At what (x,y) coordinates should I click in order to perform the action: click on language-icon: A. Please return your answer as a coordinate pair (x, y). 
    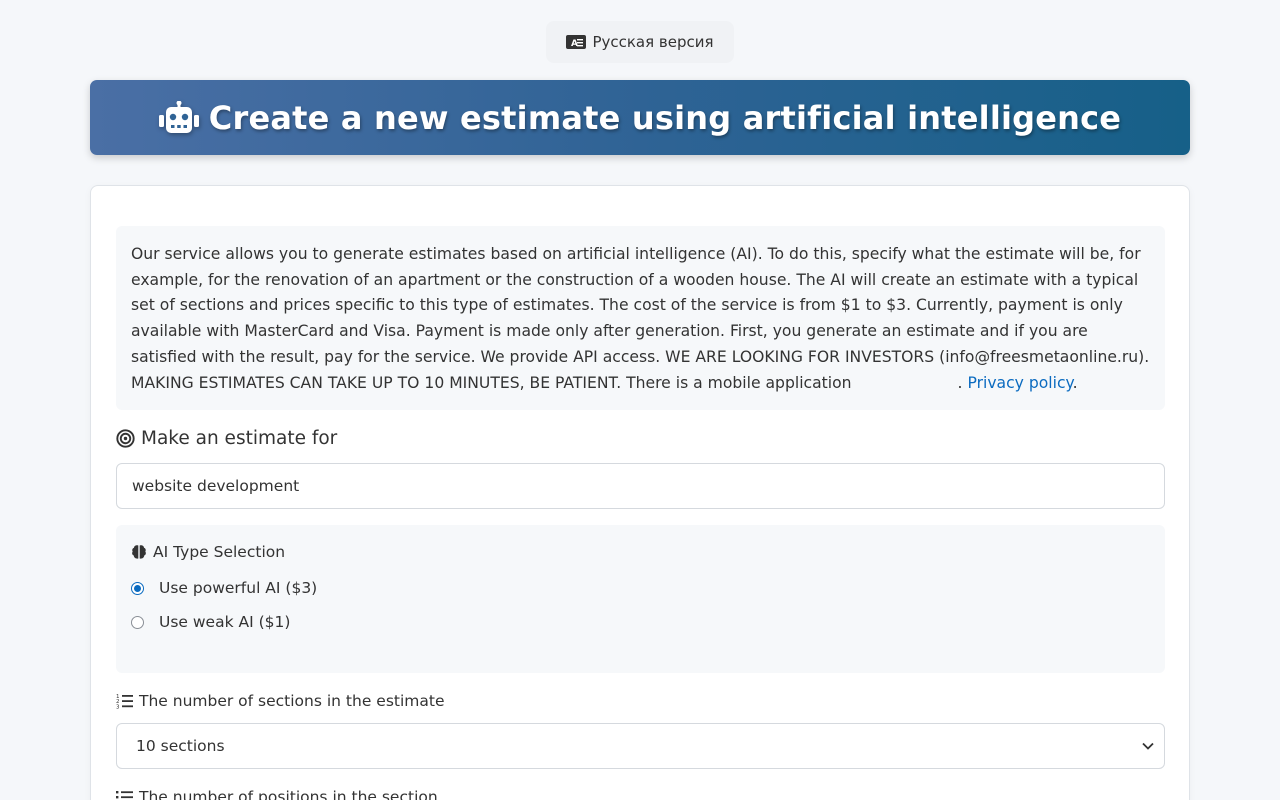
    Looking at the image, I should click on (576, 42).